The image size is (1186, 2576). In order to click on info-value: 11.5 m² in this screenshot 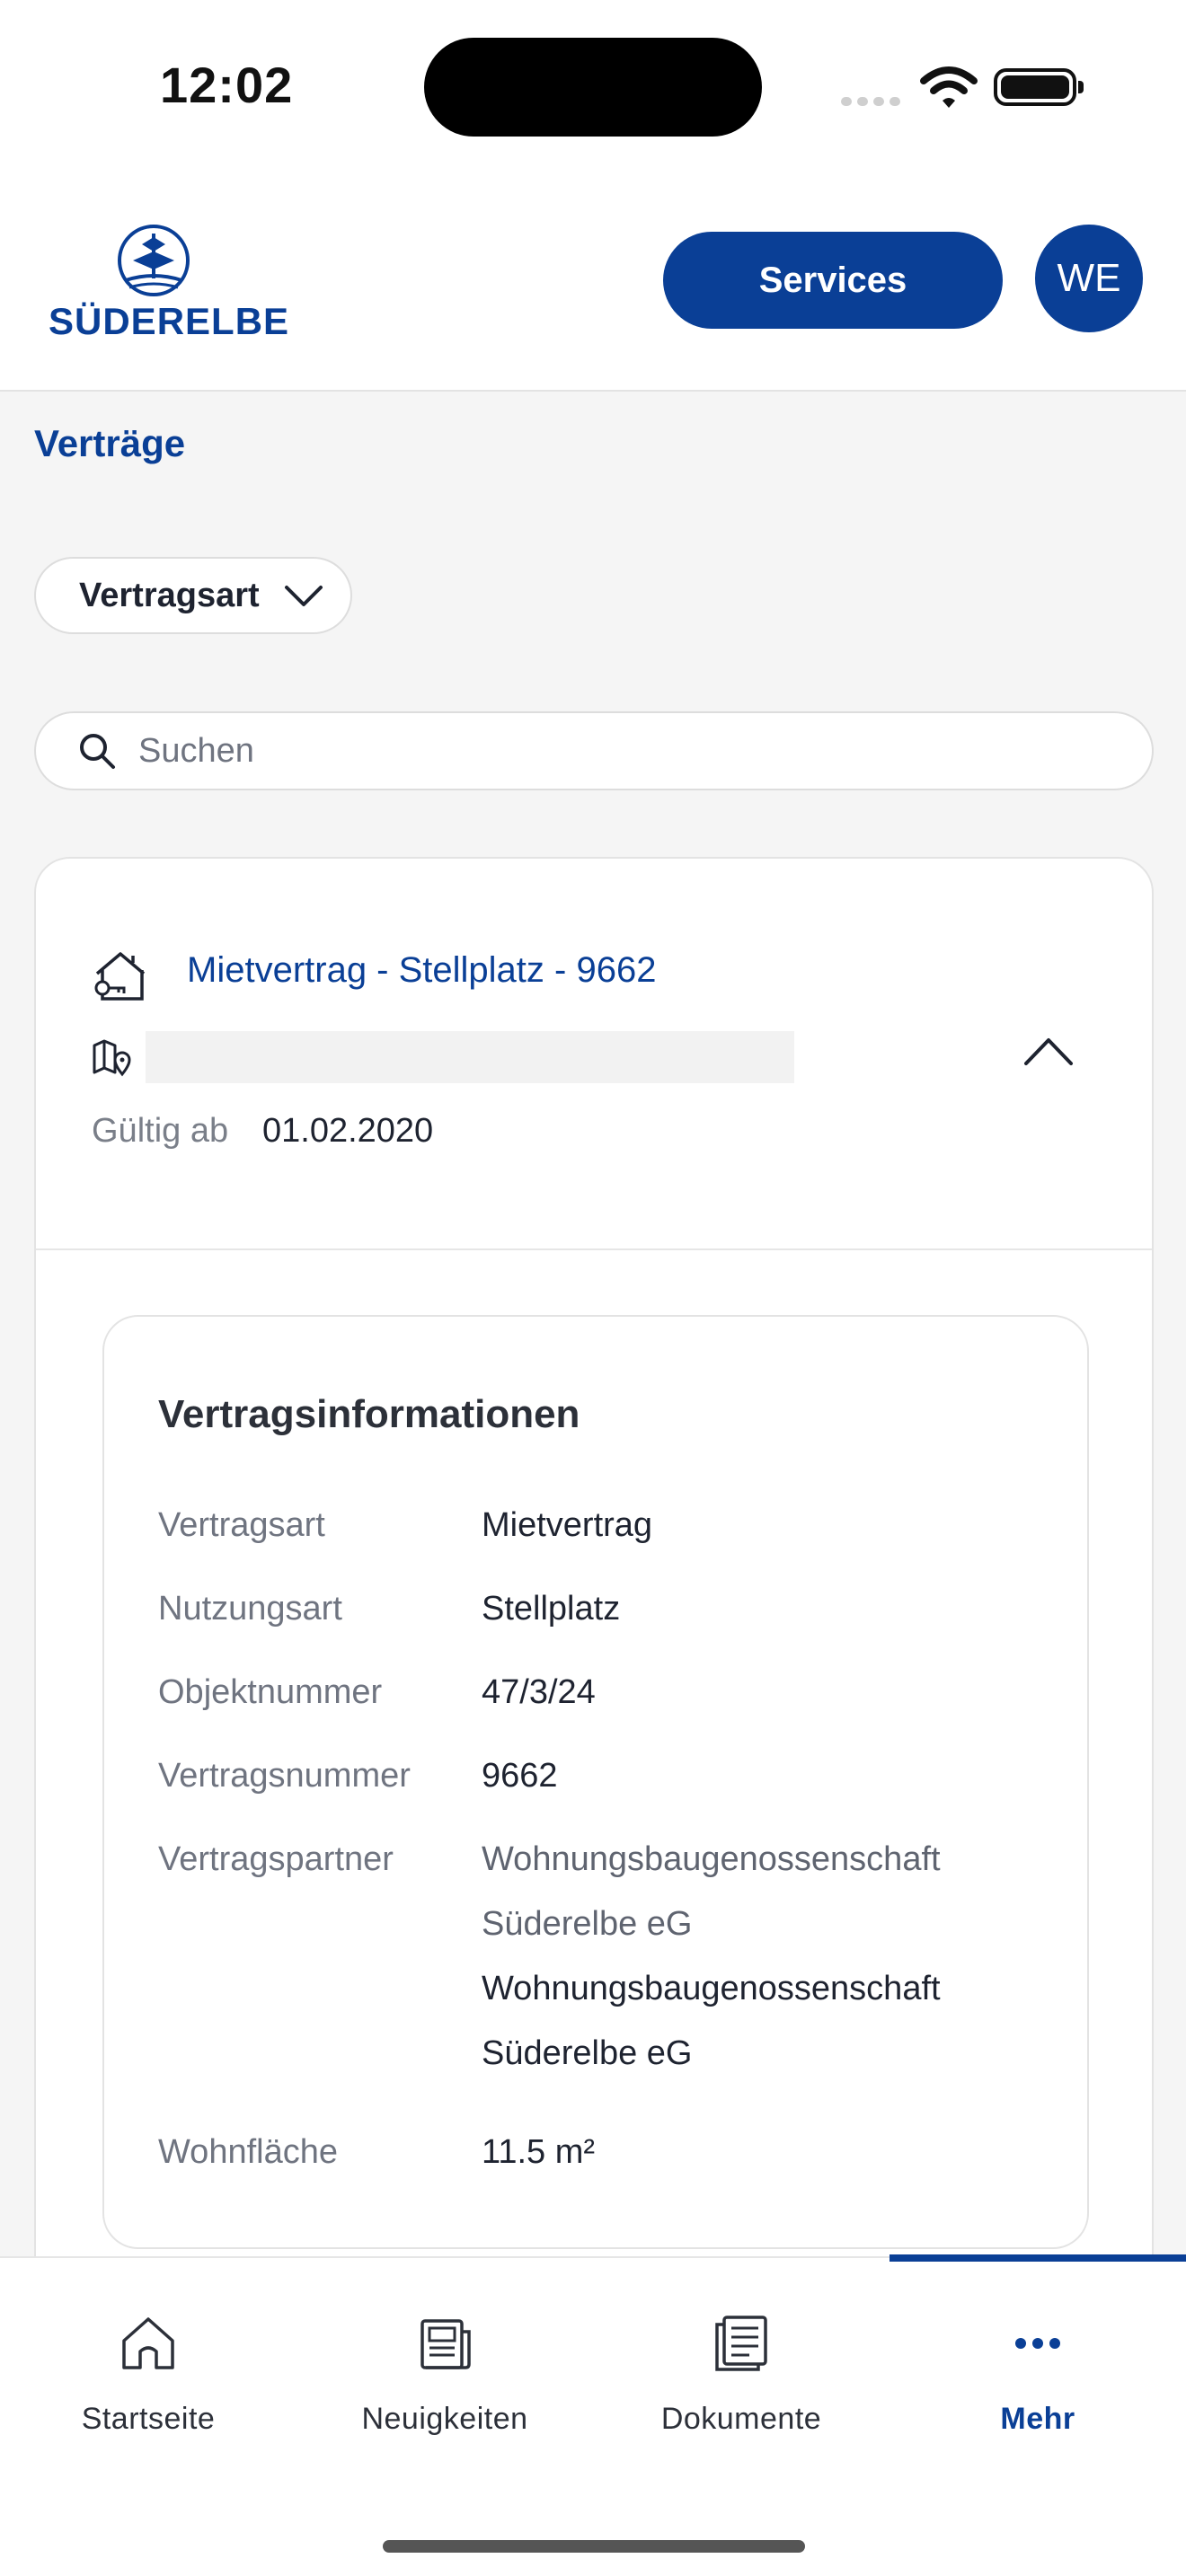, I will do `click(539, 2152)`.